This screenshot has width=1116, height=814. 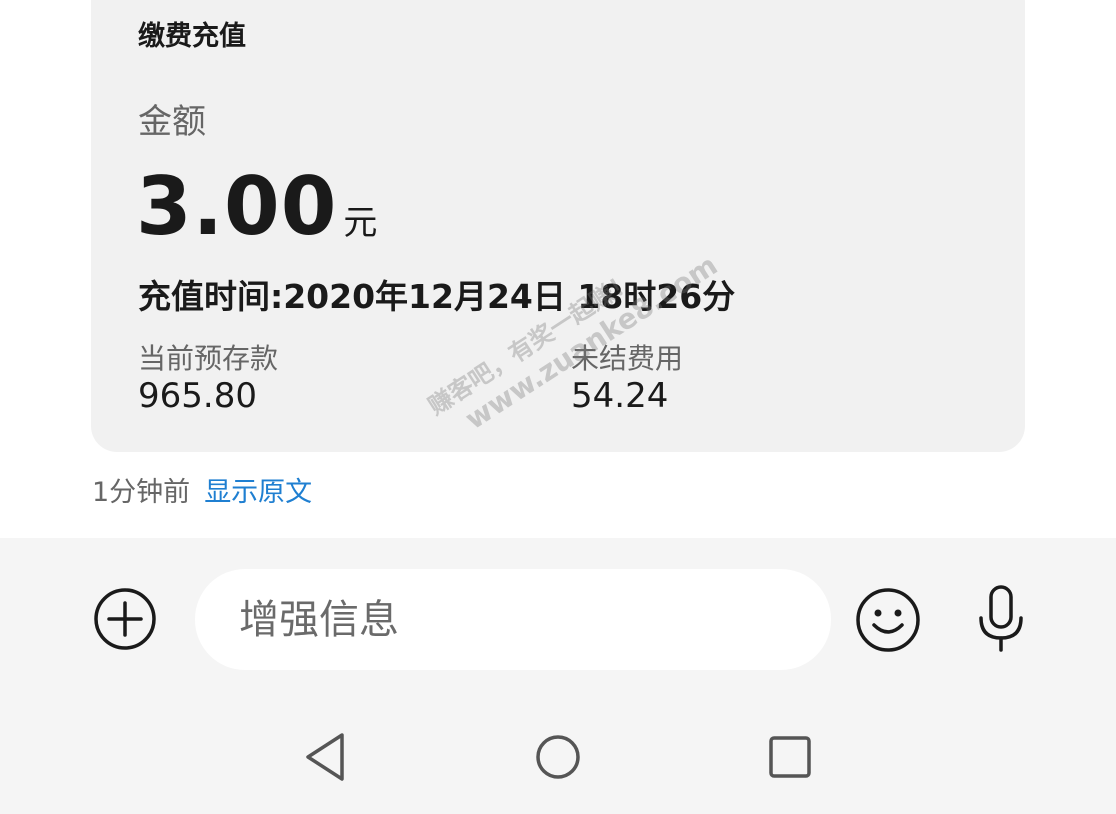 What do you see at coordinates (888, 620) in the screenshot?
I see `emoji-icon` at bounding box center [888, 620].